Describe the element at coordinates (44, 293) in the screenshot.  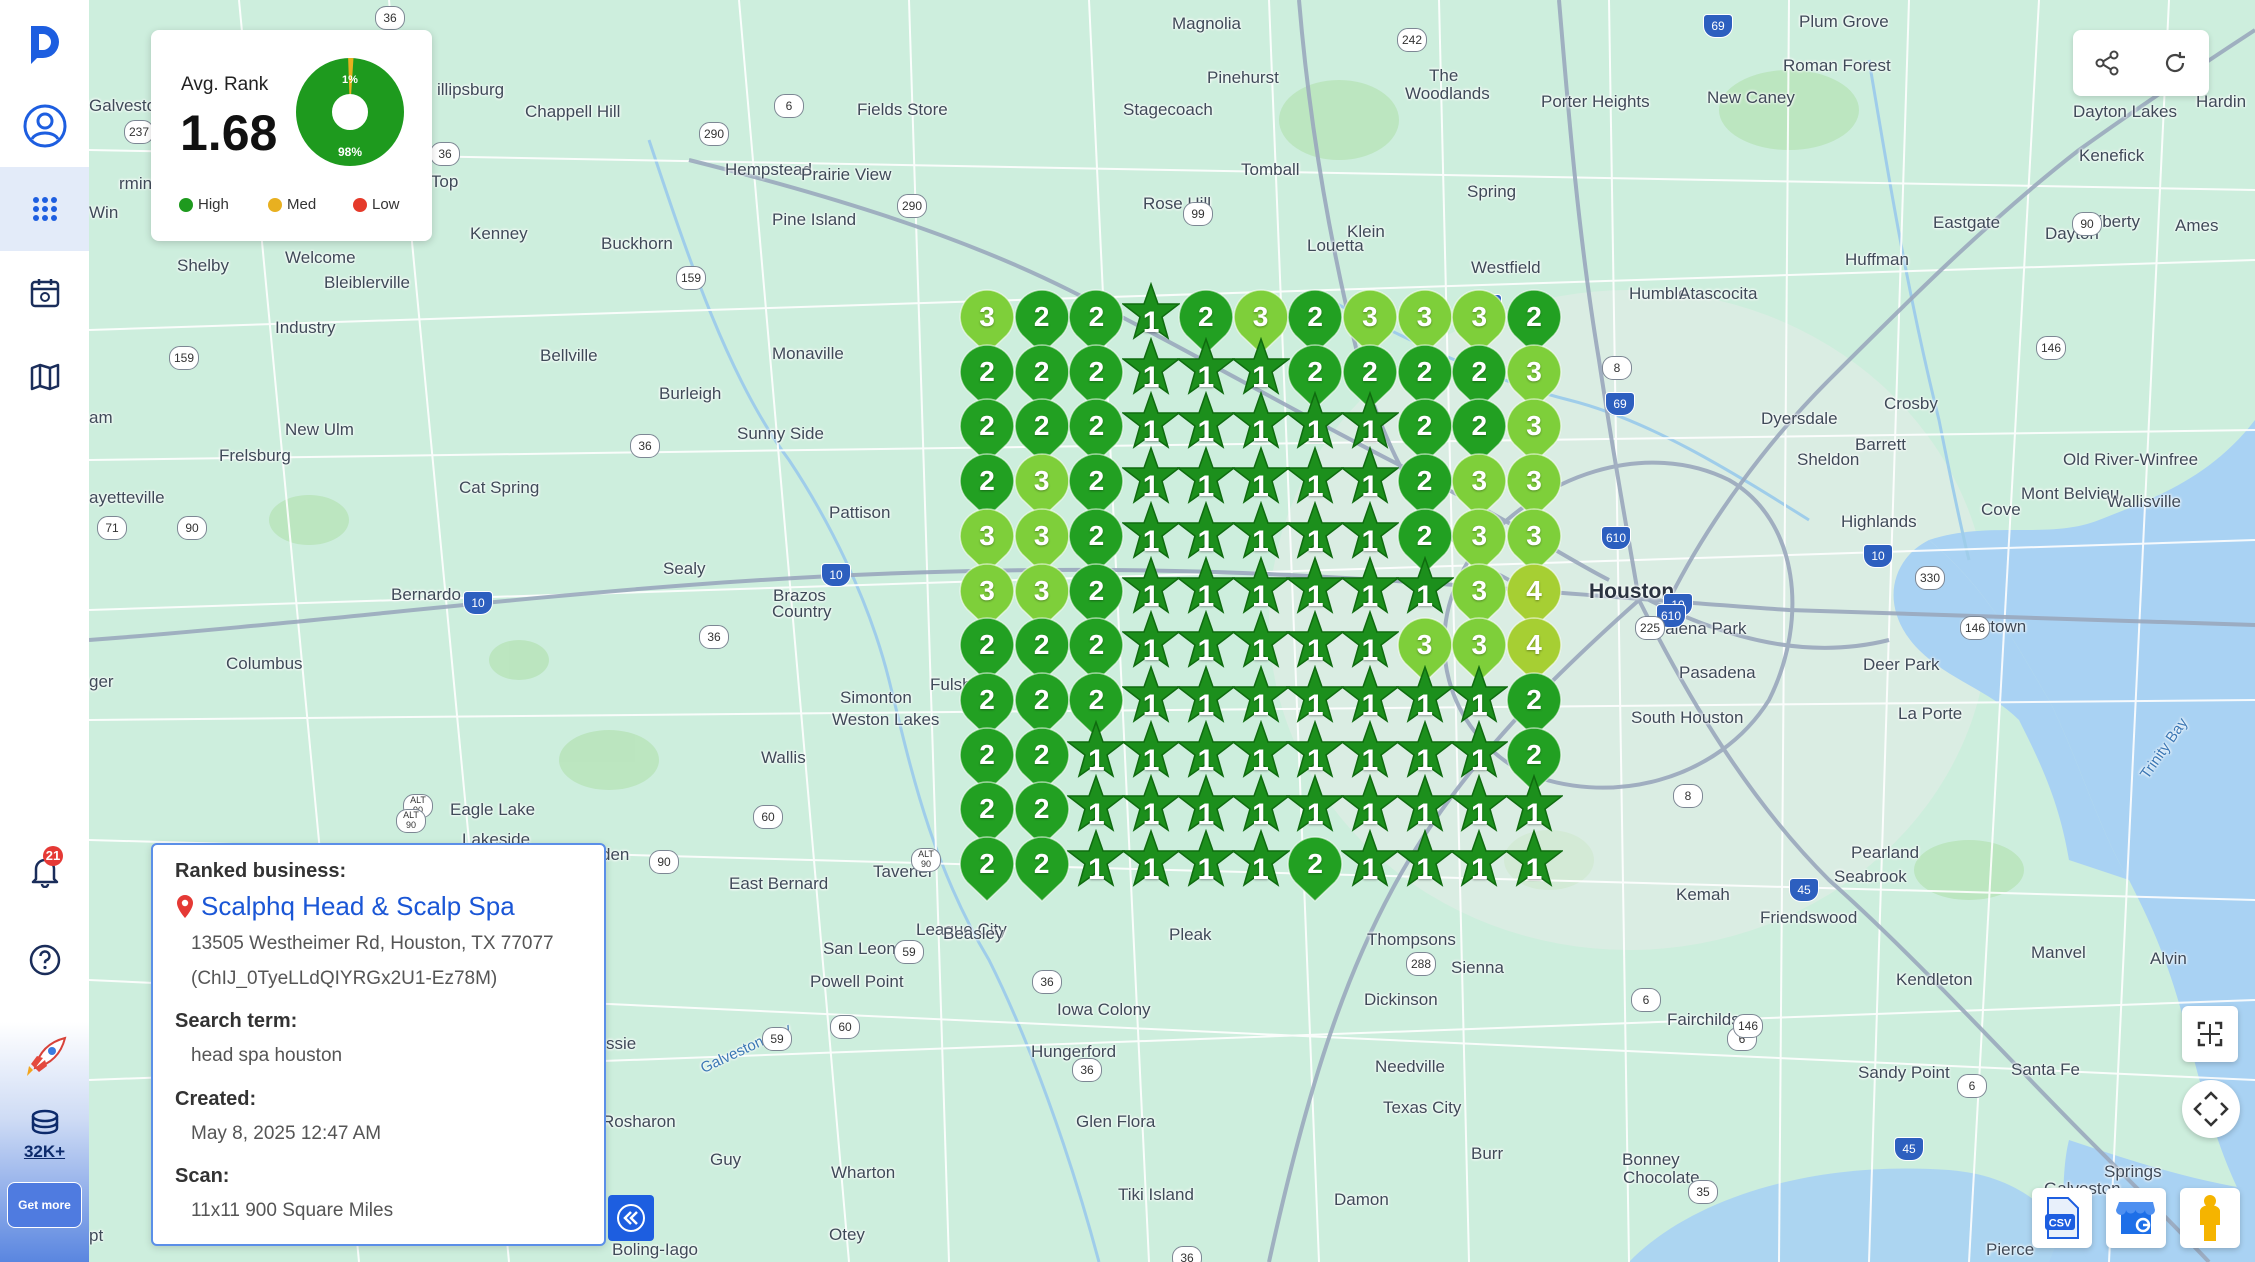
I see `sidebar-item-schedule` at that location.